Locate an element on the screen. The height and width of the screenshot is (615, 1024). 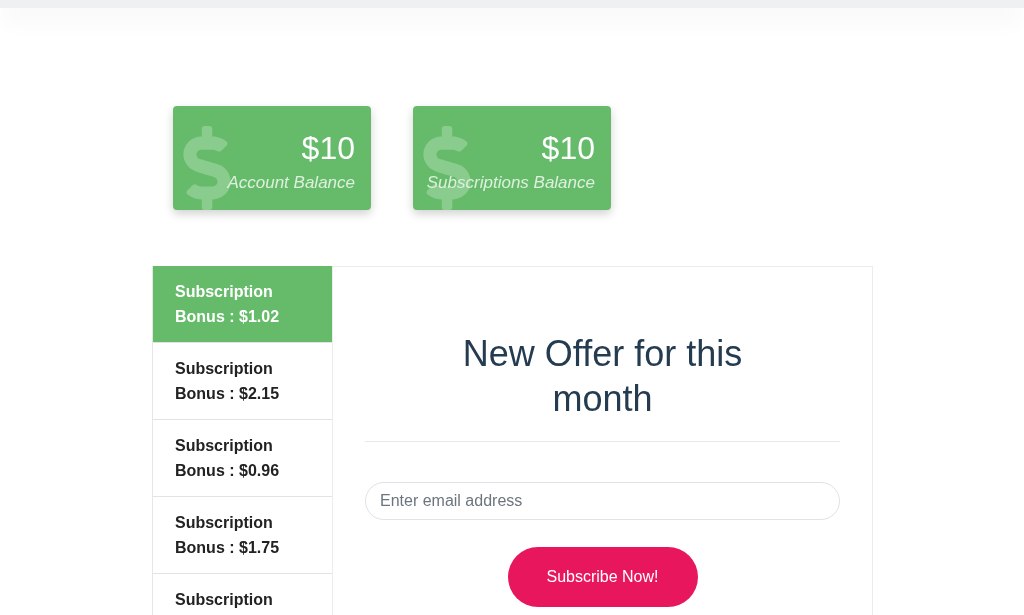
email-input: Enter email address is located at coordinates (602, 501).